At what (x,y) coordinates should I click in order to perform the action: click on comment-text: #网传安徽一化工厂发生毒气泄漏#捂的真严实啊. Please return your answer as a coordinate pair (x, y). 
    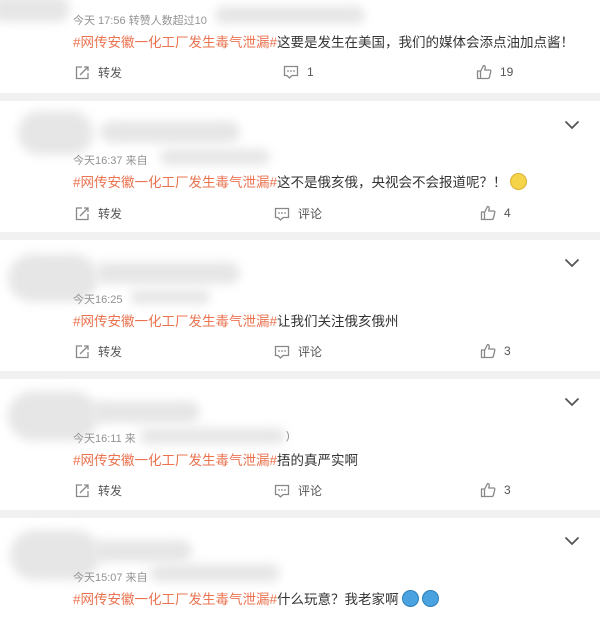
    Looking at the image, I should click on (215, 459).